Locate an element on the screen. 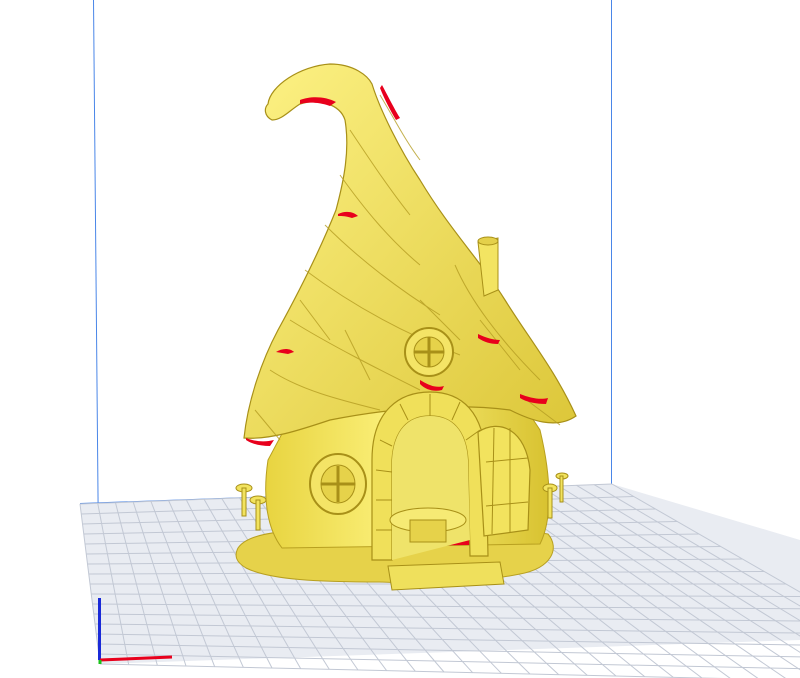  model-door-arch is located at coordinates (430, 476).